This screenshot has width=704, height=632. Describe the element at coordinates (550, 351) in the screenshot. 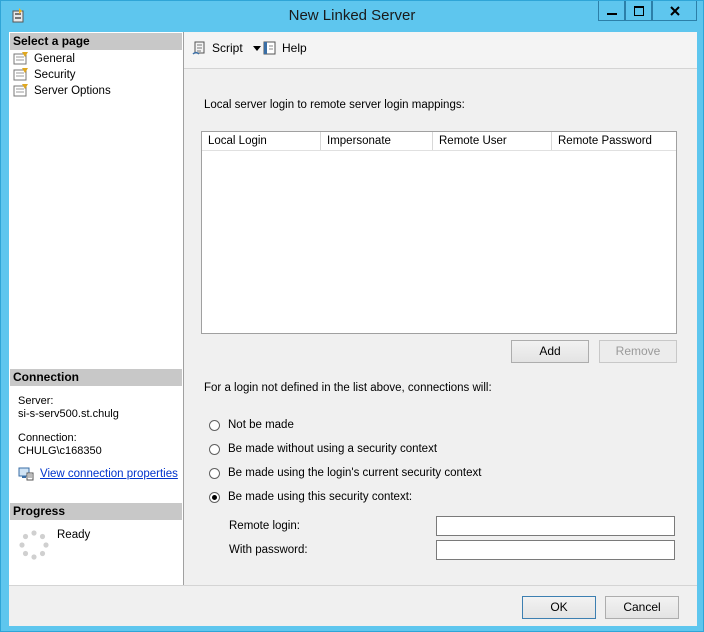

I see `add-button: Add` at that location.